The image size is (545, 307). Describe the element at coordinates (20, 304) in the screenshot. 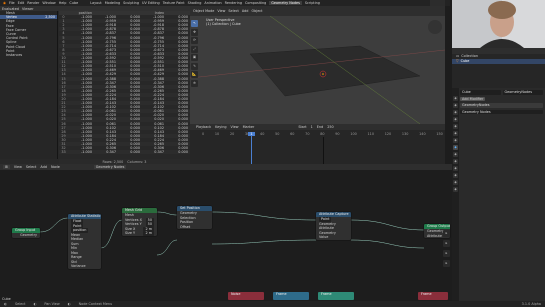

I see `status-item: Select` at that location.